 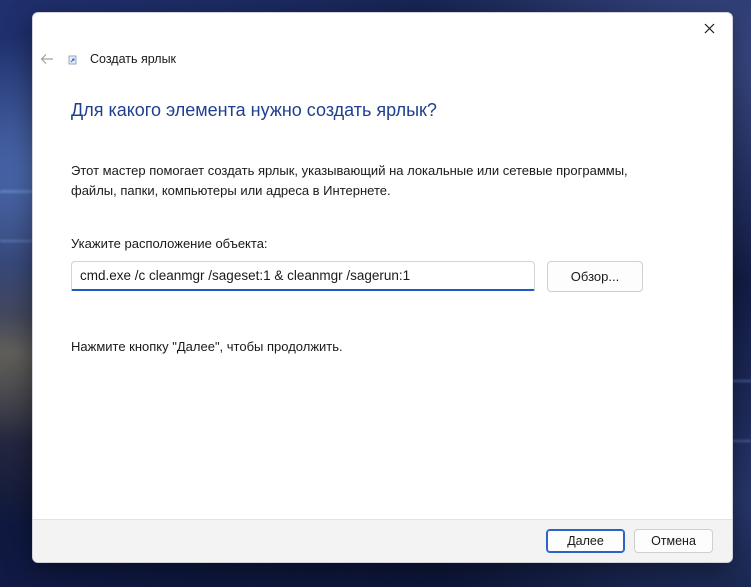 I want to click on back-button, so click(x=47, y=59).